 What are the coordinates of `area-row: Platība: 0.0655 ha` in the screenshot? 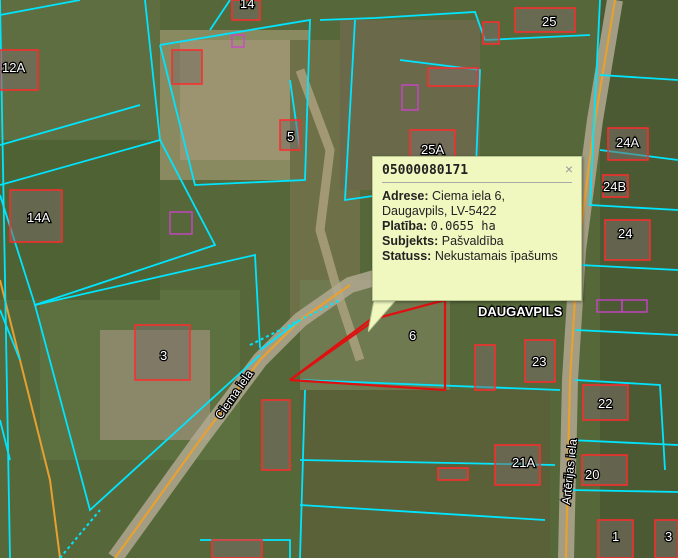 It's located at (477, 226).